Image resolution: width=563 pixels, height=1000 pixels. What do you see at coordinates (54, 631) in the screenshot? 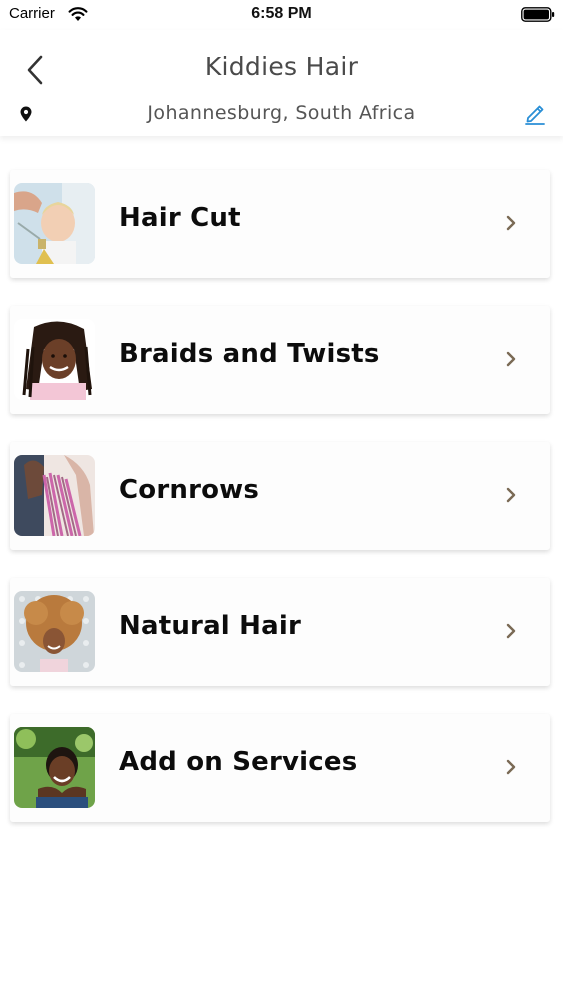
I see `natural-hair-photo-icon` at bounding box center [54, 631].